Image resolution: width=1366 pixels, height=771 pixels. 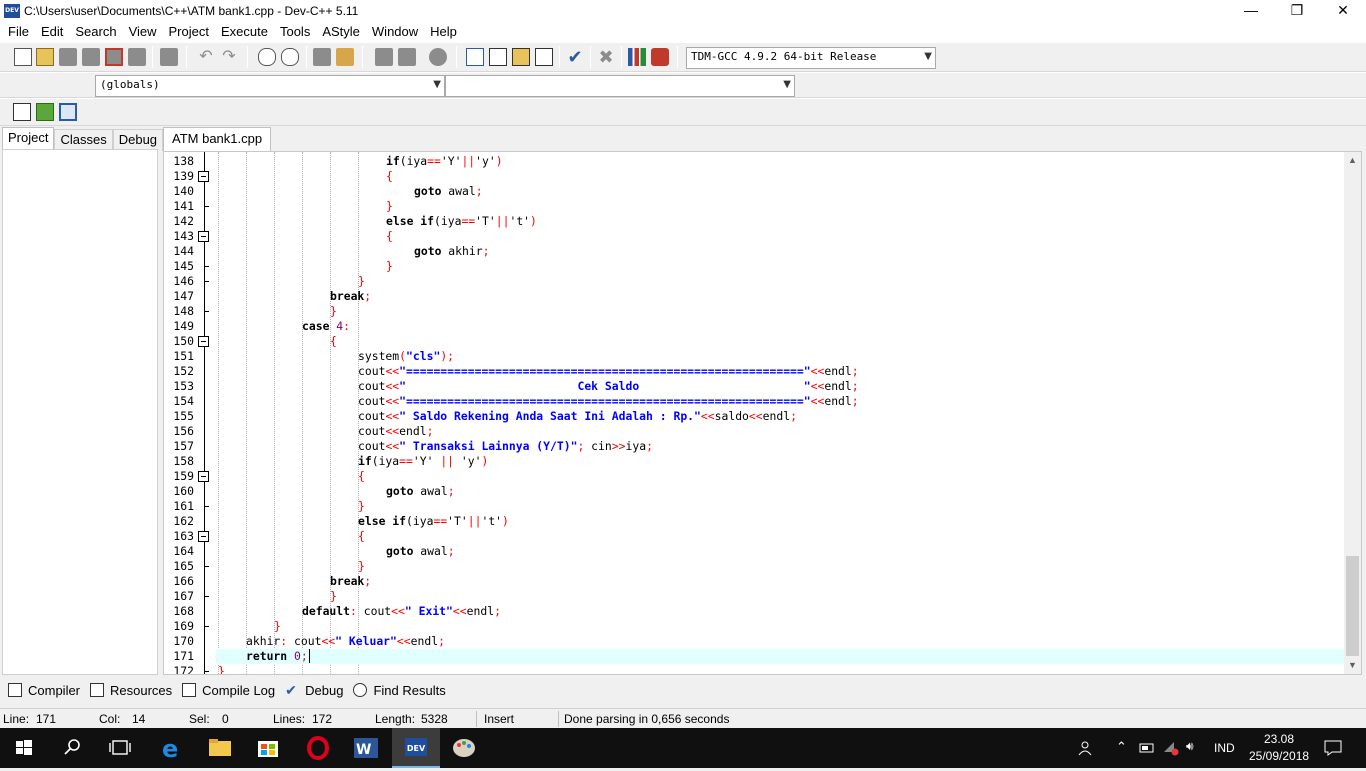 What do you see at coordinates (1333, 748) in the screenshot?
I see `notification-icon` at bounding box center [1333, 748].